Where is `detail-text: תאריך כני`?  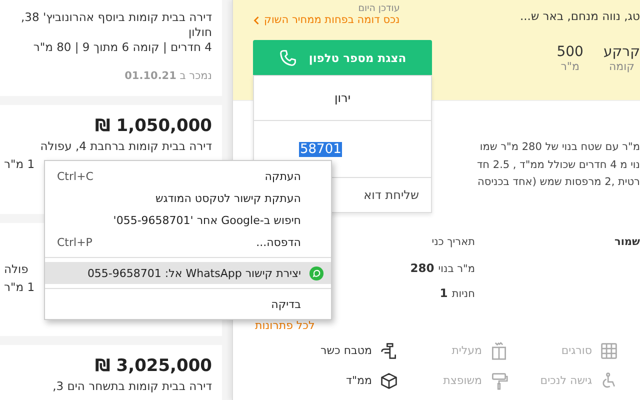
detail-text: תאריך כני is located at coordinates (452, 243).